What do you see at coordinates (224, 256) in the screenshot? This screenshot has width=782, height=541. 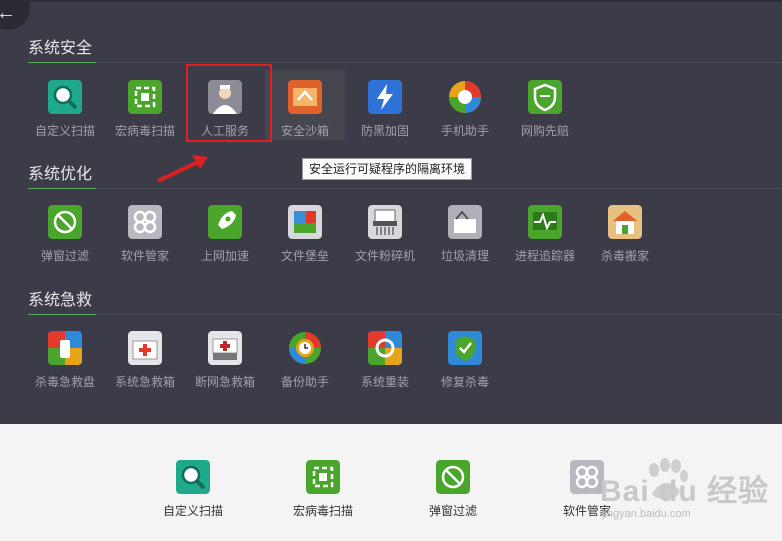 I see `tool-label: 上网加速` at bounding box center [224, 256].